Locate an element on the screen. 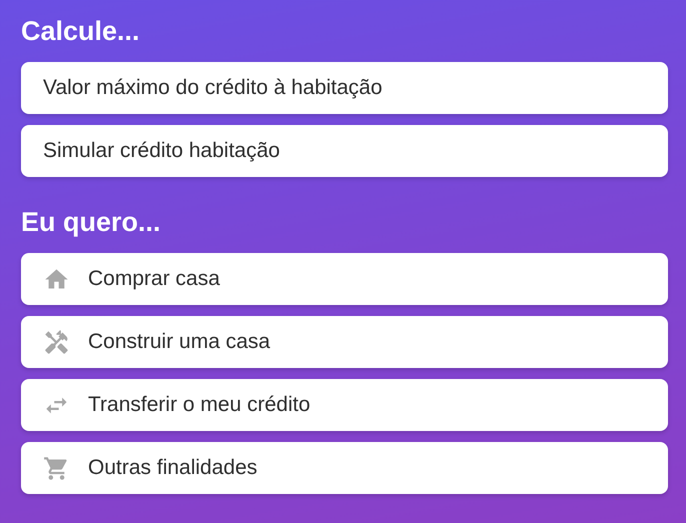 This screenshot has width=686, height=523. option-button: Transferir o meu crédito is located at coordinates (344, 405).